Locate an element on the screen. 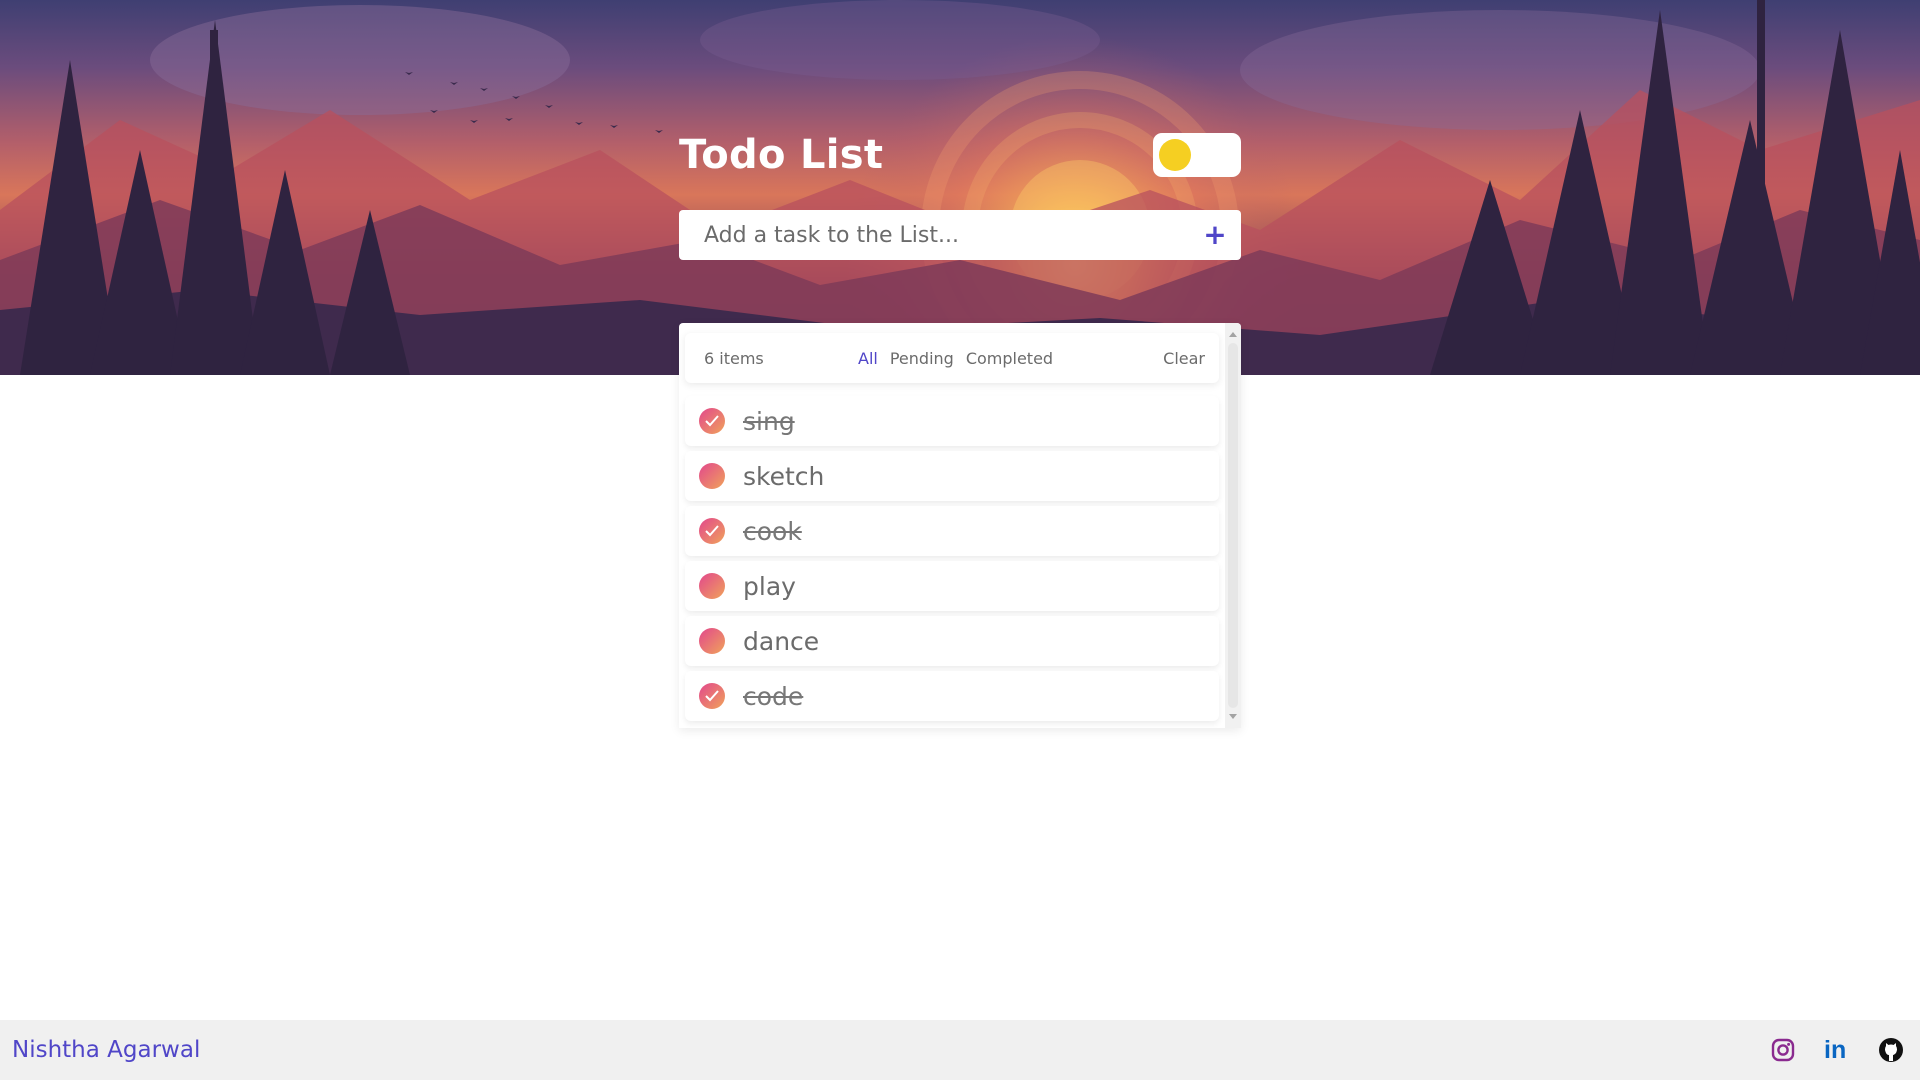  plus-icon: + is located at coordinates (1215, 235).